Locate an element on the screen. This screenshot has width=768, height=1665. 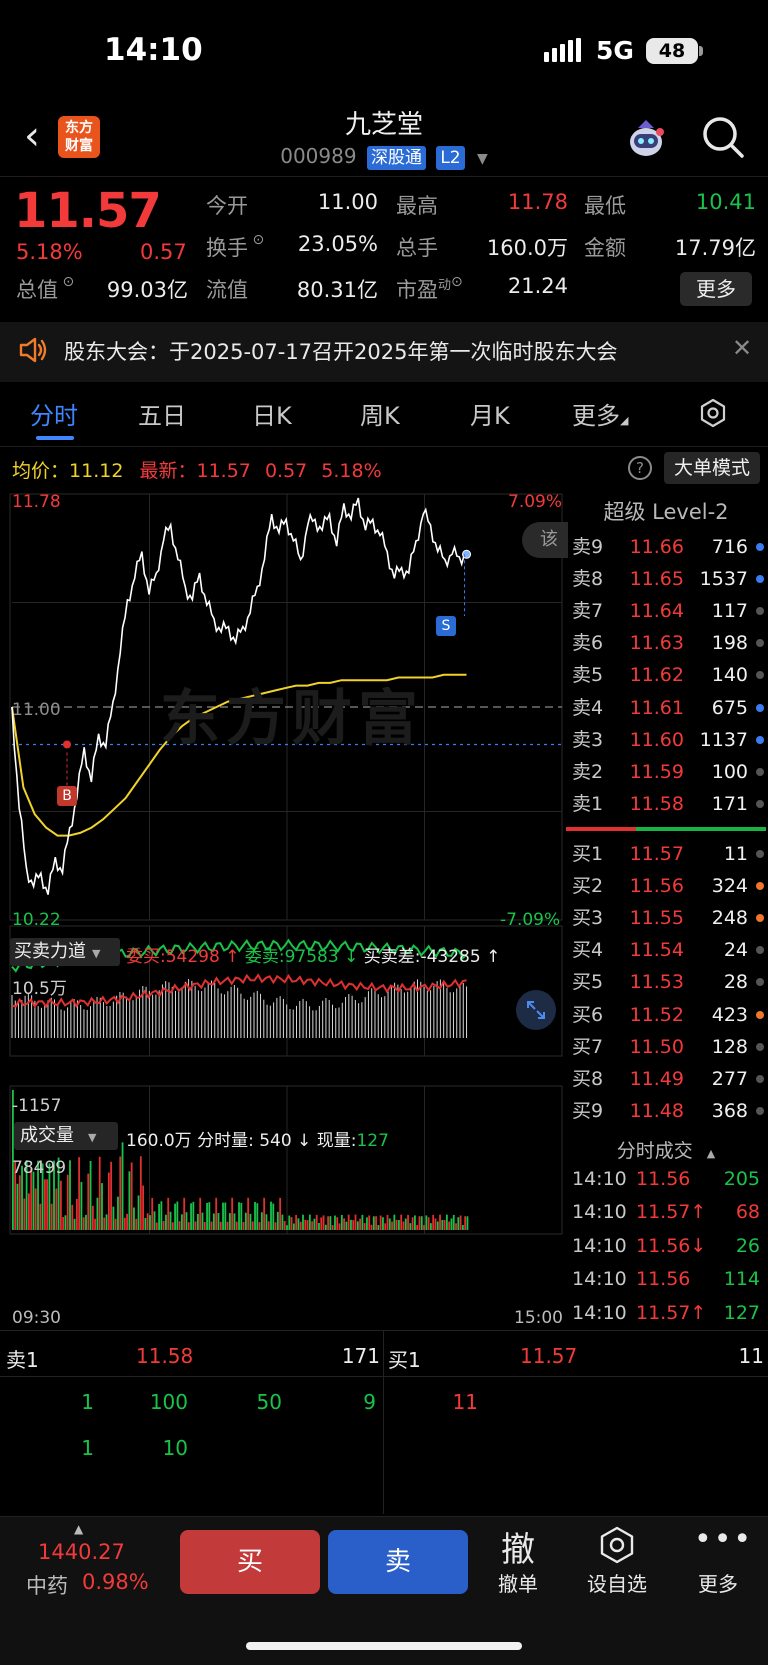
level-volume: 248 is located at coordinates (729, 918).